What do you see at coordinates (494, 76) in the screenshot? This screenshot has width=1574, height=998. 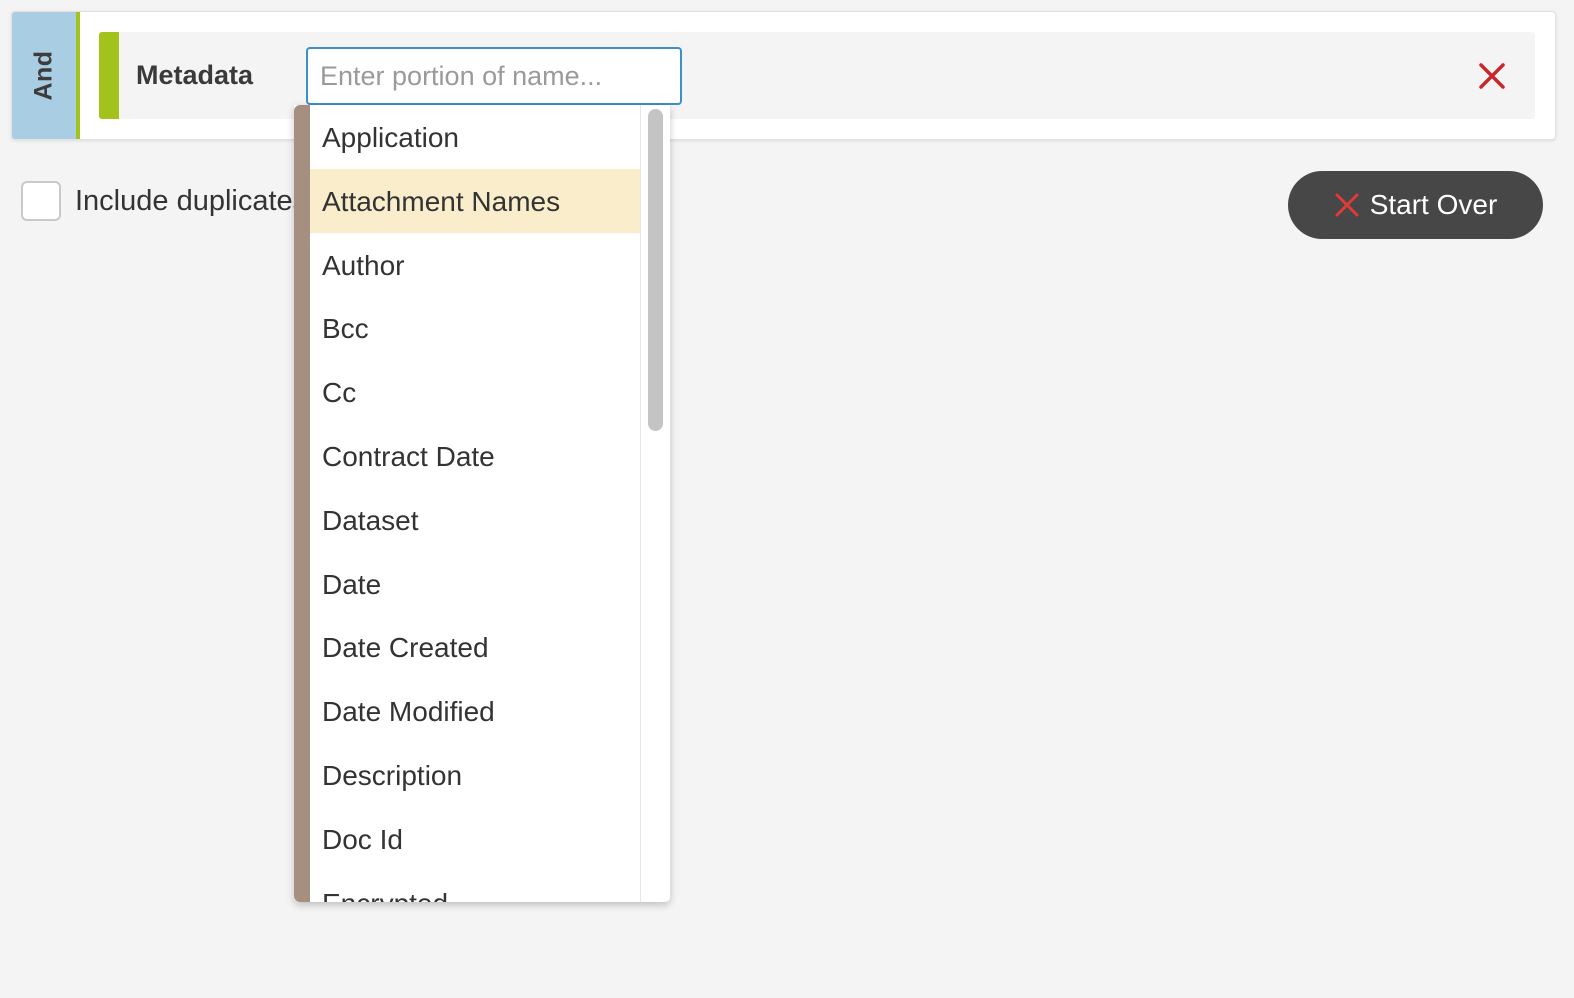 I see `metadata-name-input` at bounding box center [494, 76].